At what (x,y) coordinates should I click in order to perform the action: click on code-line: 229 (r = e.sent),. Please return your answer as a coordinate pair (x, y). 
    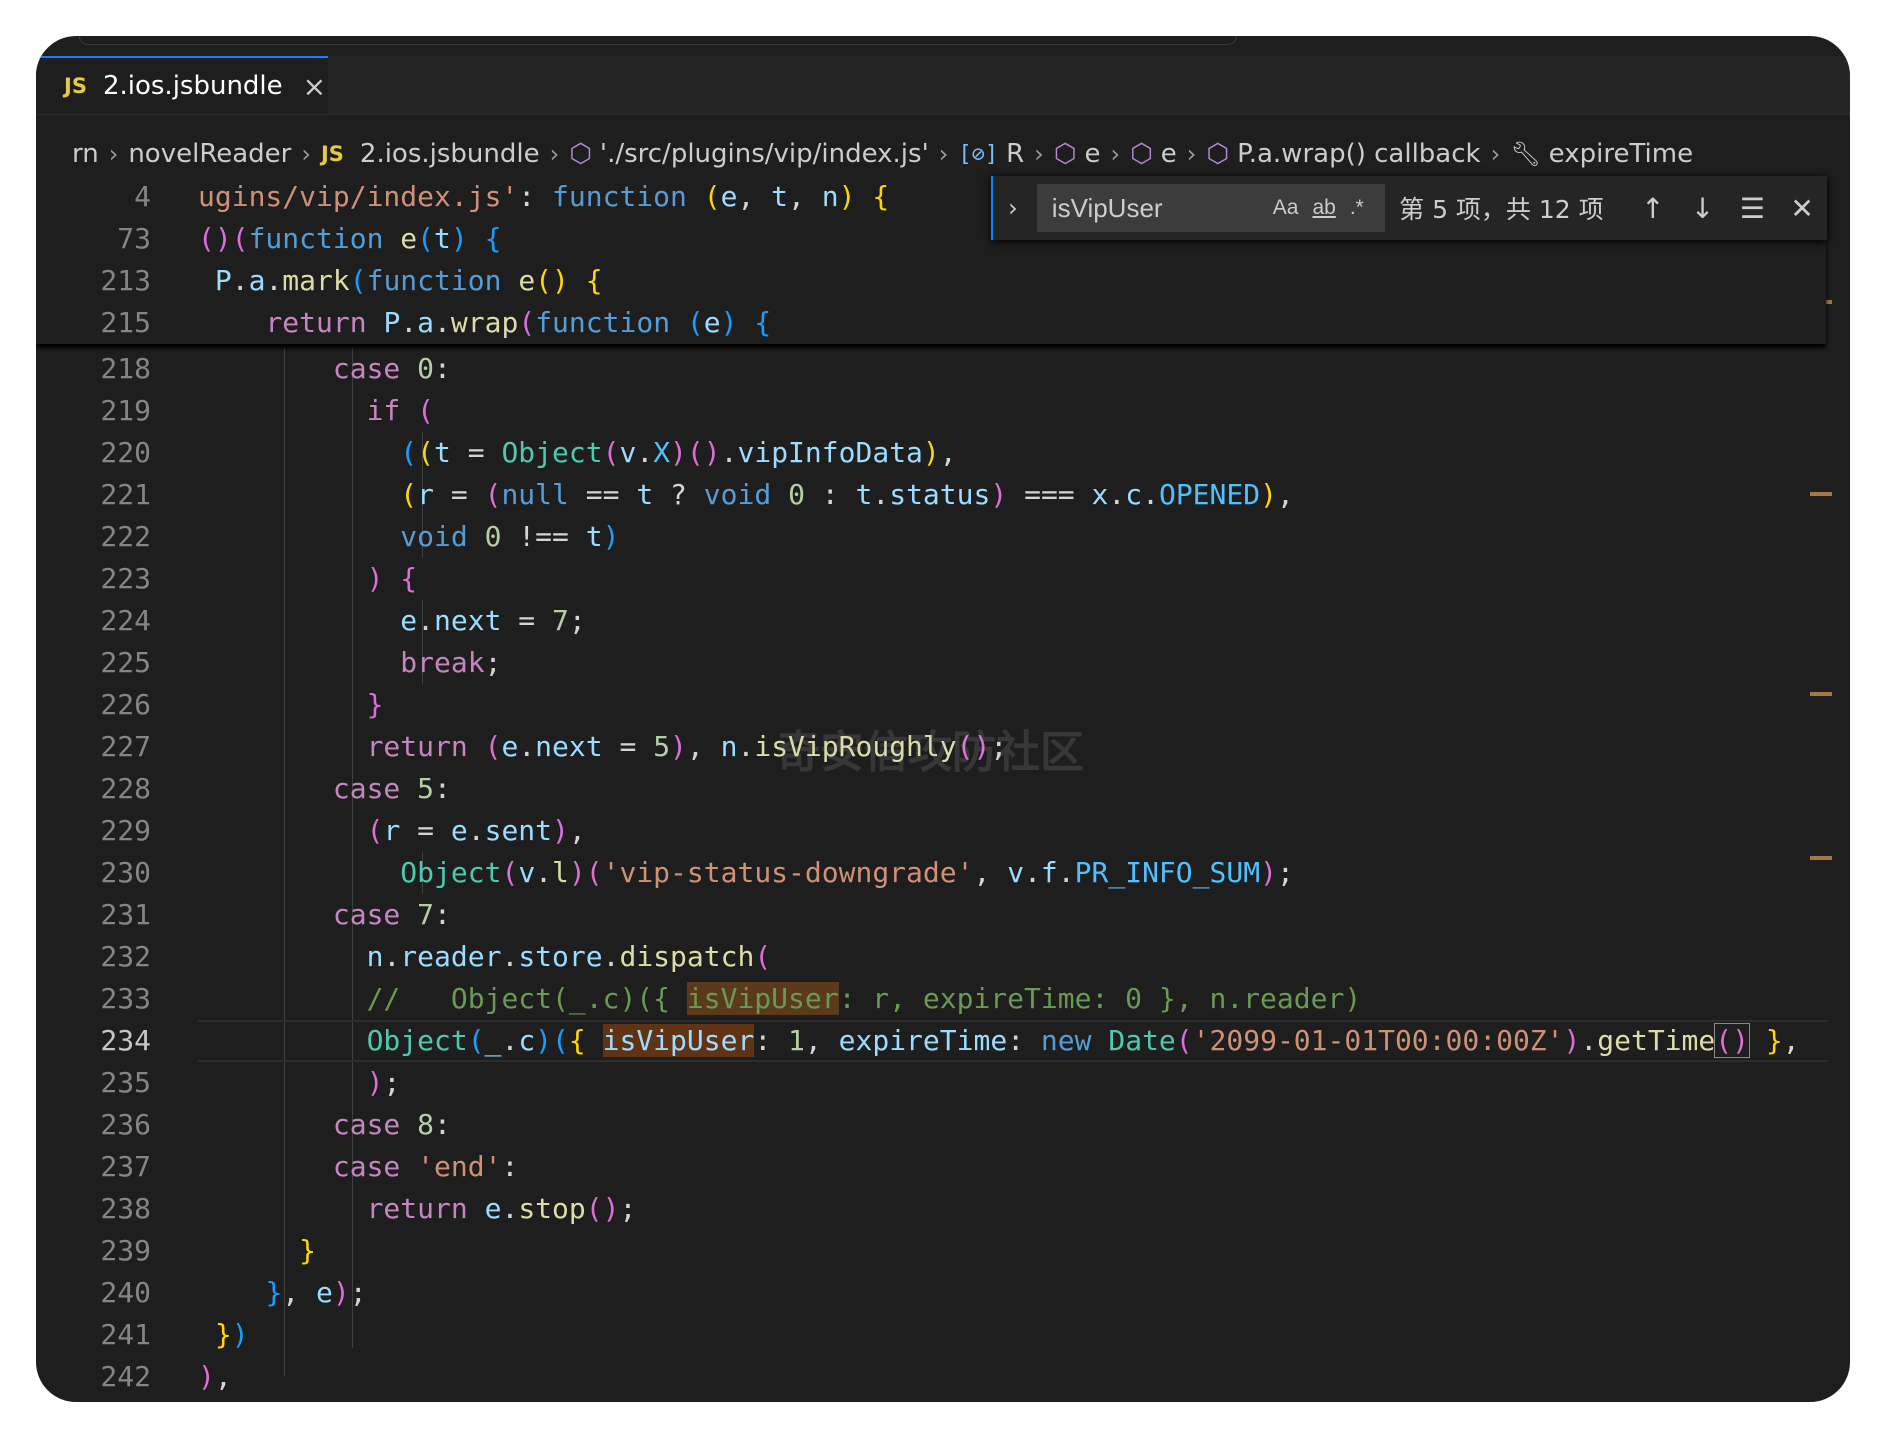
    Looking at the image, I should click on (943, 831).